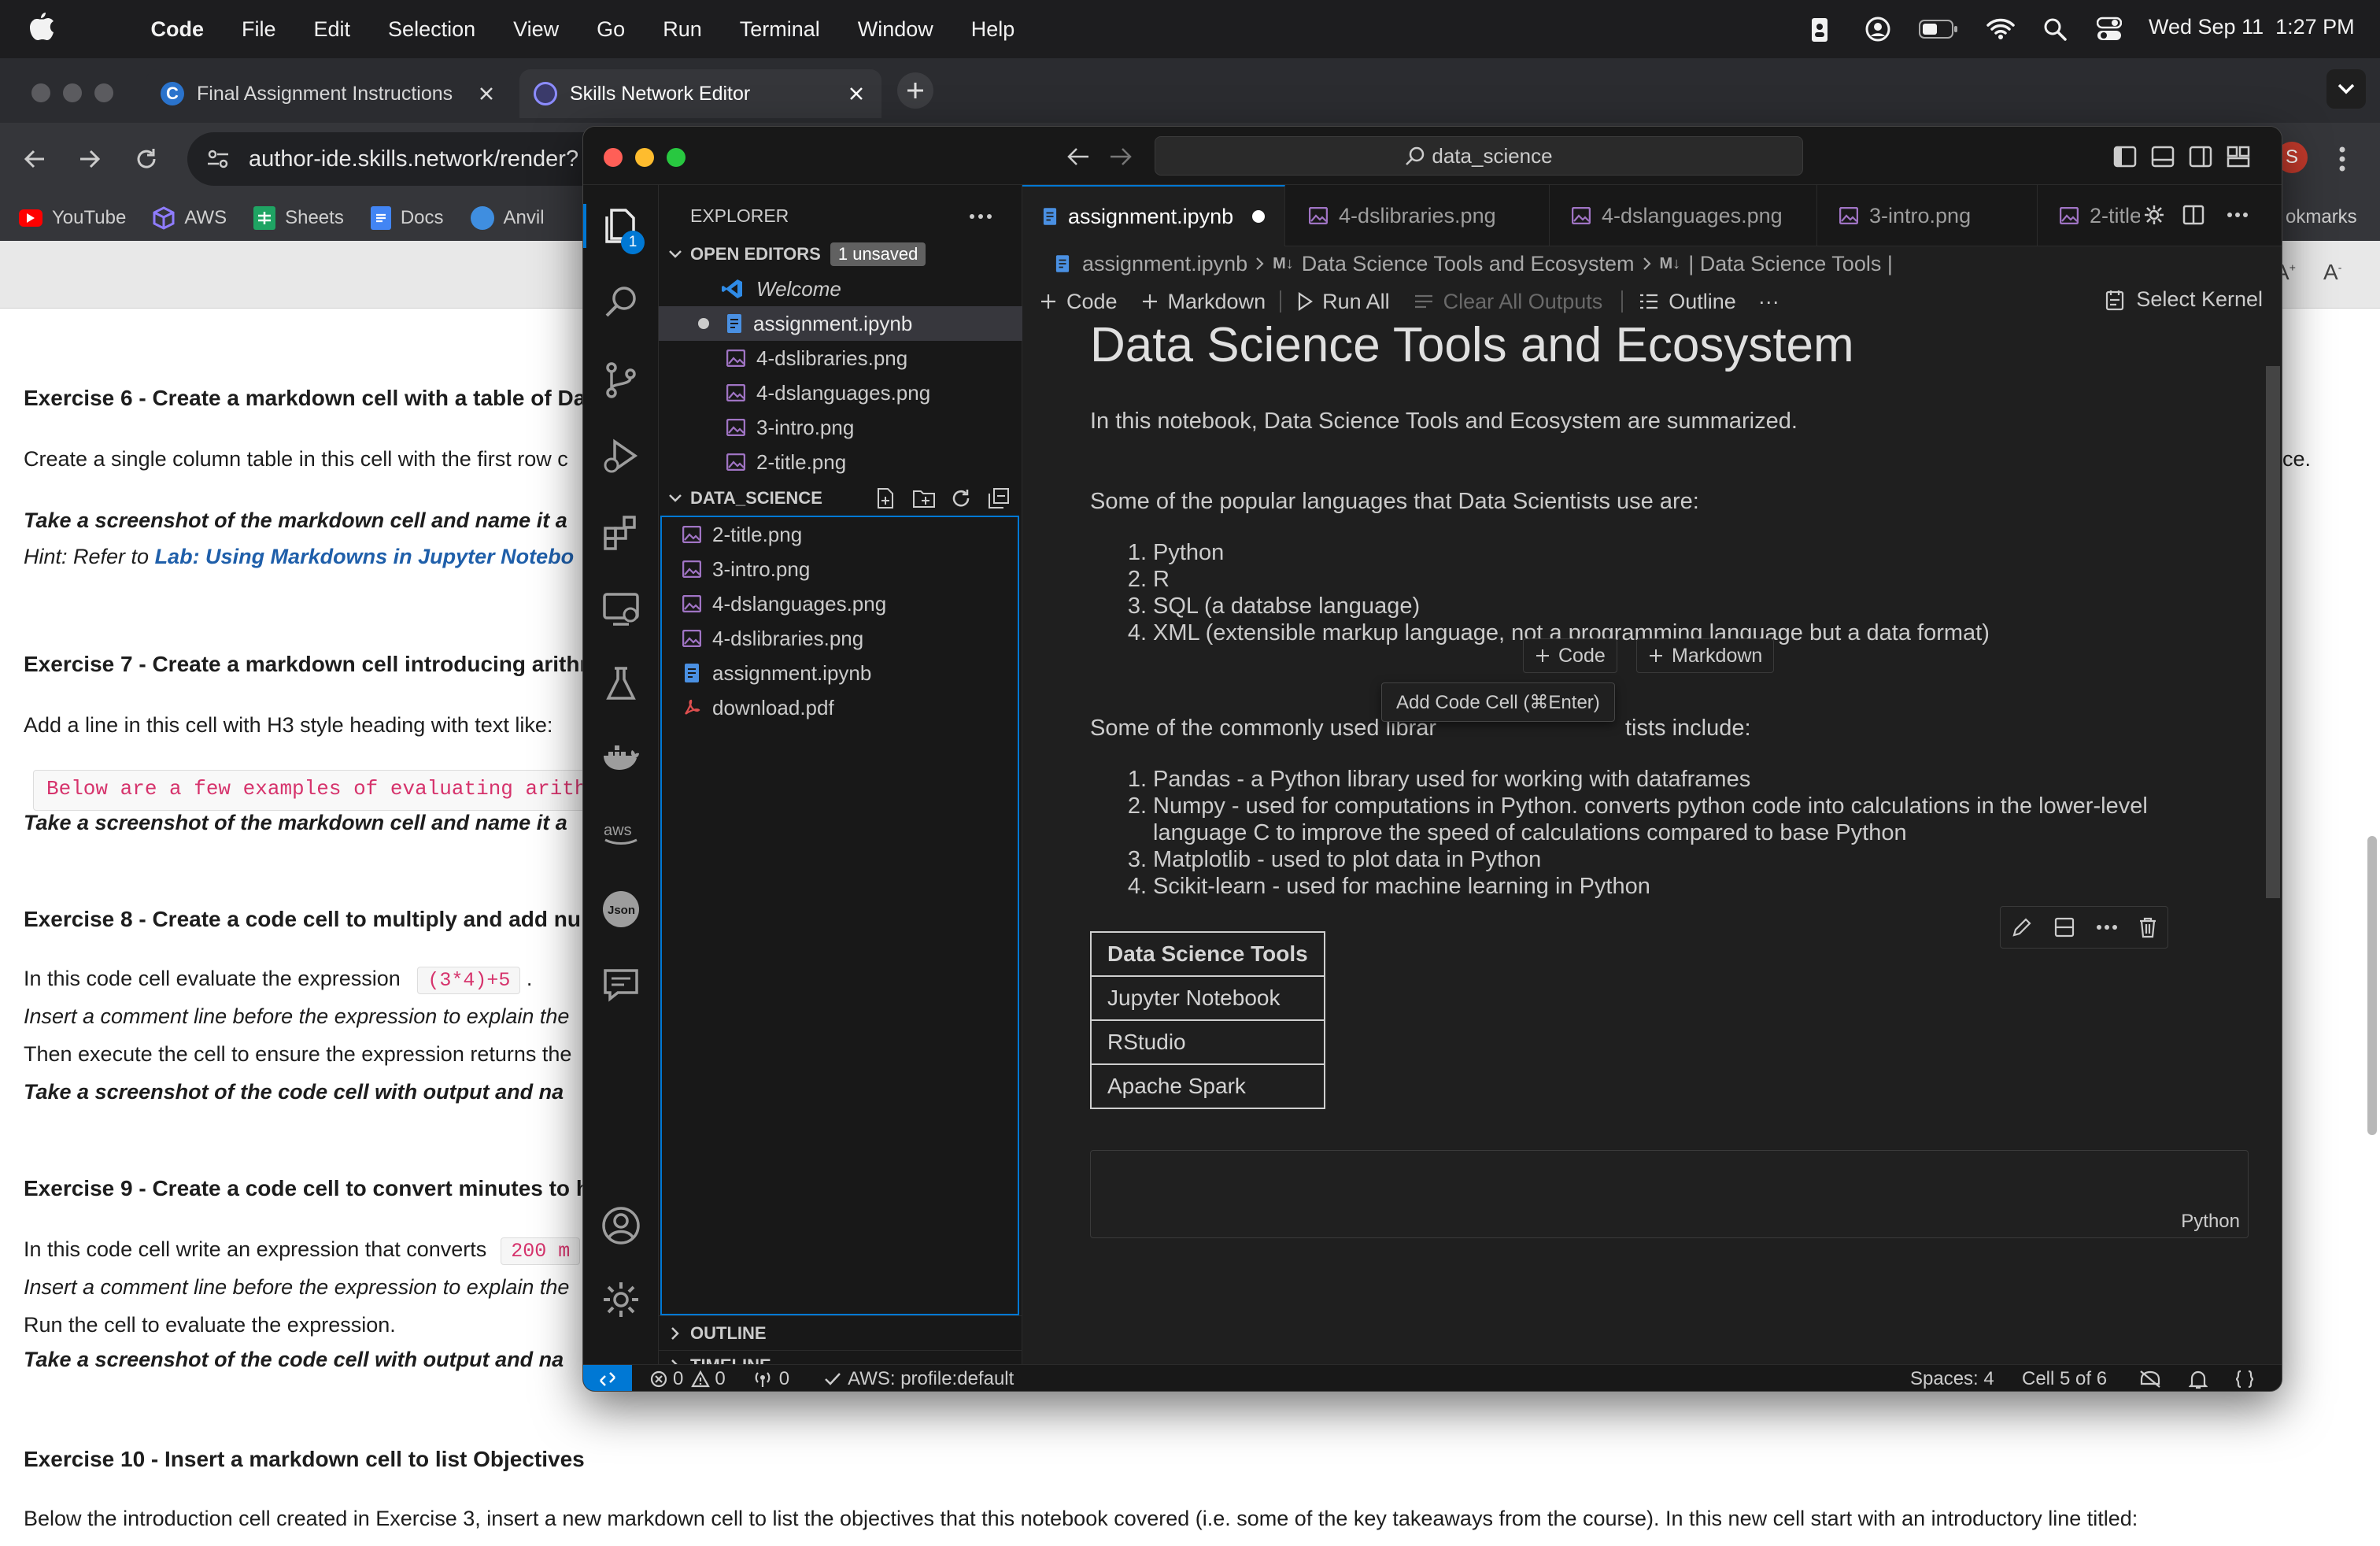  Describe the element at coordinates (2372, 986) in the screenshot. I see `page-scrollbar-thumb` at that location.